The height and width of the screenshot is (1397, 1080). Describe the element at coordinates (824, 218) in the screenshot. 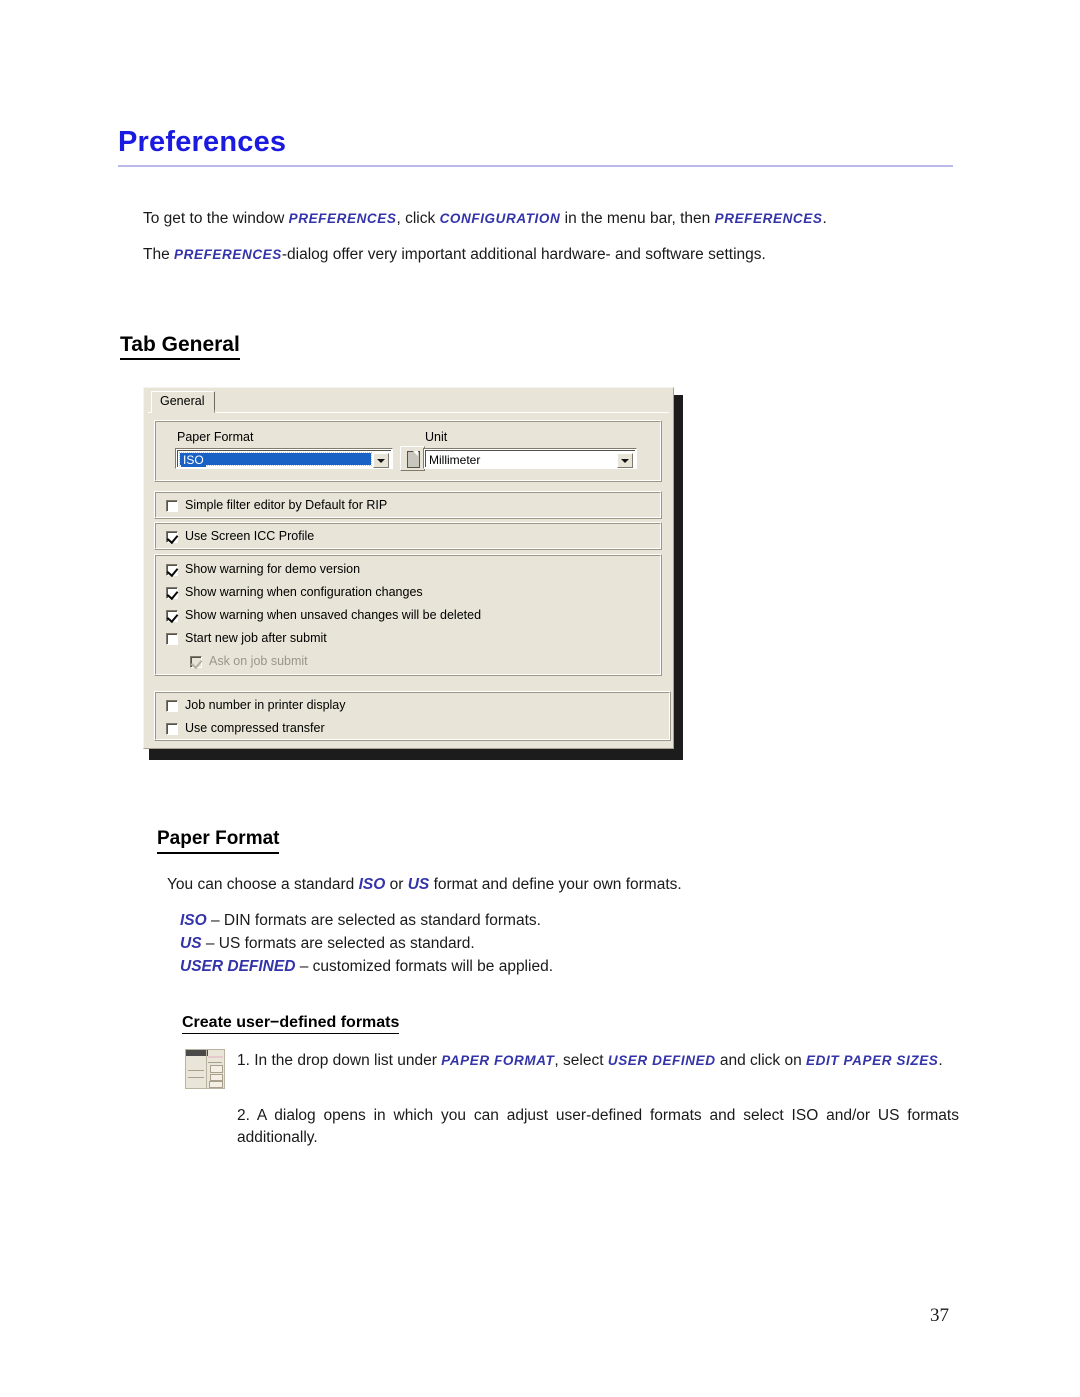

I see `intro-text-1d: .` at that location.